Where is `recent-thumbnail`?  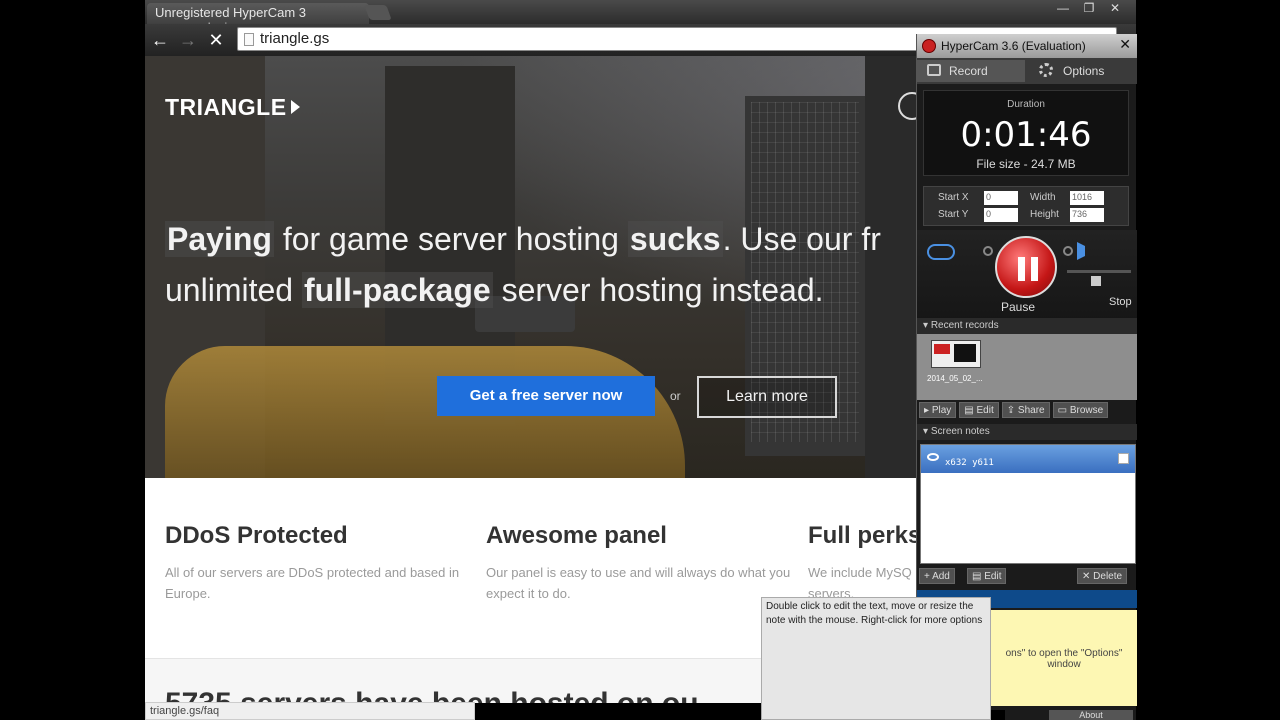
recent-thumbnail is located at coordinates (956, 354).